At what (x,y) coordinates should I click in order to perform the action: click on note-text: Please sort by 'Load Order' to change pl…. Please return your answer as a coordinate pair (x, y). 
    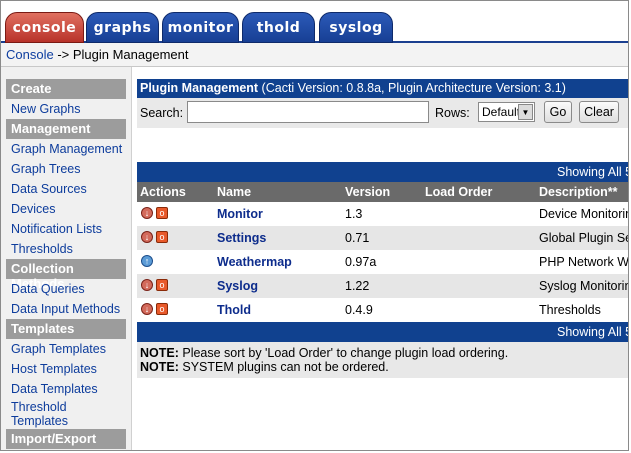
    Looking at the image, I should click on (343, 353).